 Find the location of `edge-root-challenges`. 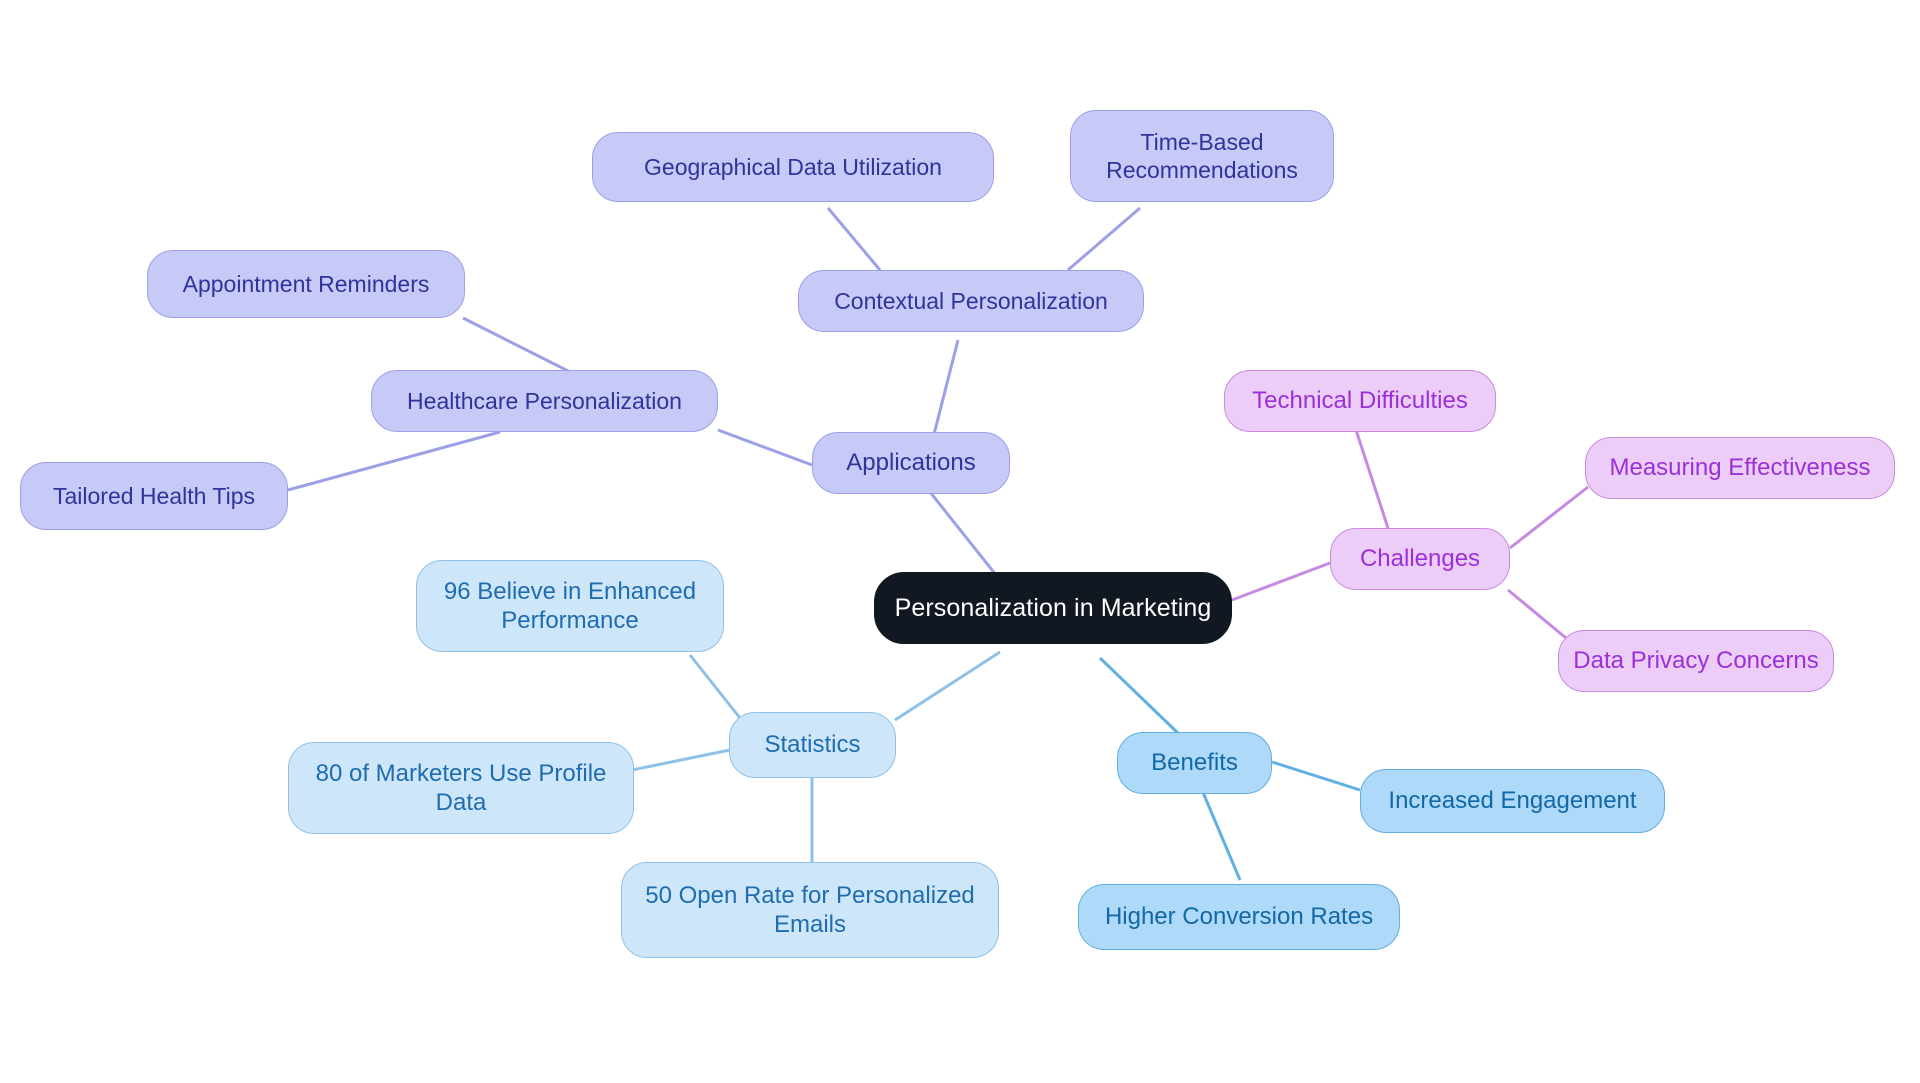

edge-root-challenges is located at coordinates (1281, 581).